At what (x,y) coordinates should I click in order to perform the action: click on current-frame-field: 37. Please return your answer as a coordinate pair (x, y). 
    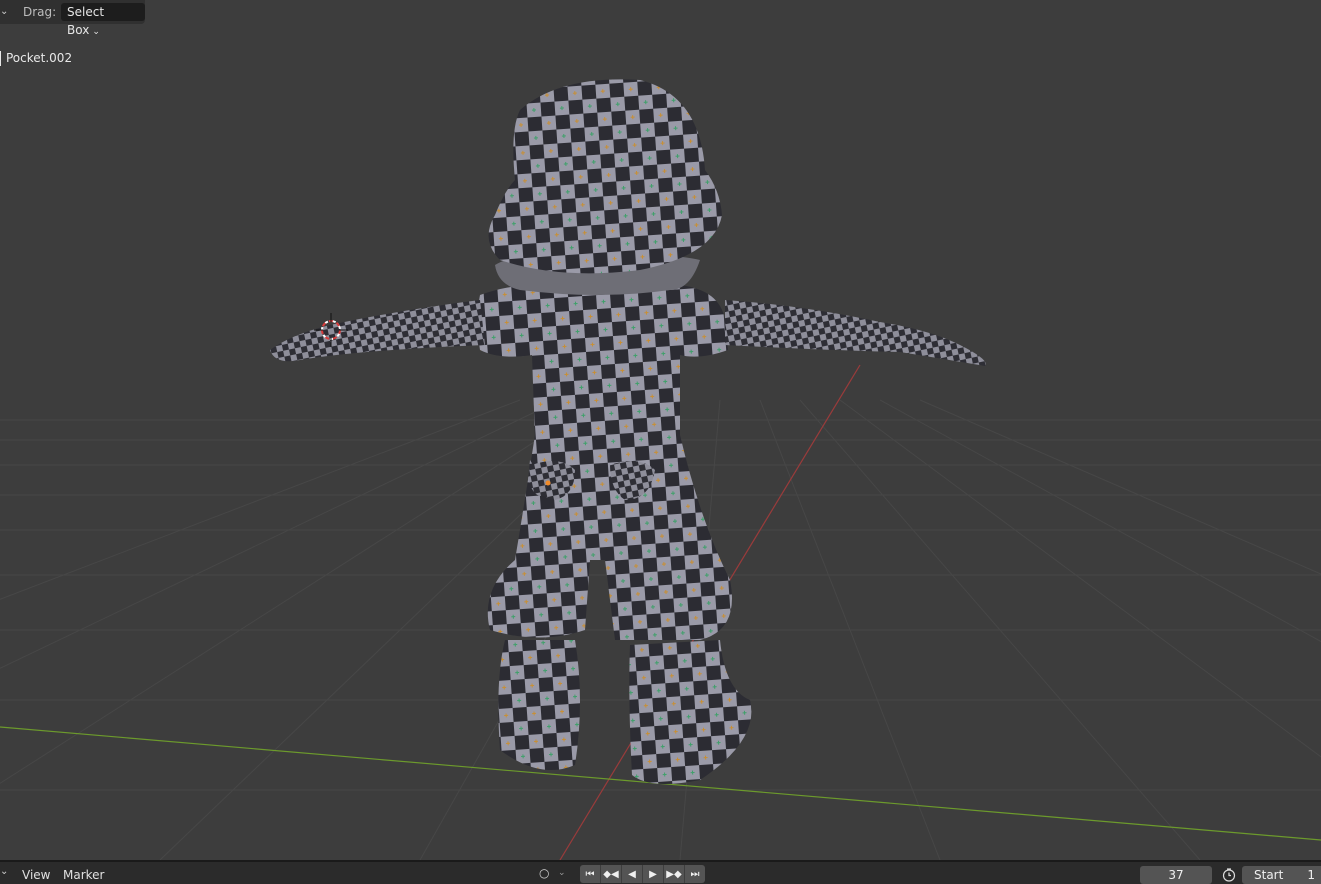
    Looking at the image, I should click on (1176, 875).